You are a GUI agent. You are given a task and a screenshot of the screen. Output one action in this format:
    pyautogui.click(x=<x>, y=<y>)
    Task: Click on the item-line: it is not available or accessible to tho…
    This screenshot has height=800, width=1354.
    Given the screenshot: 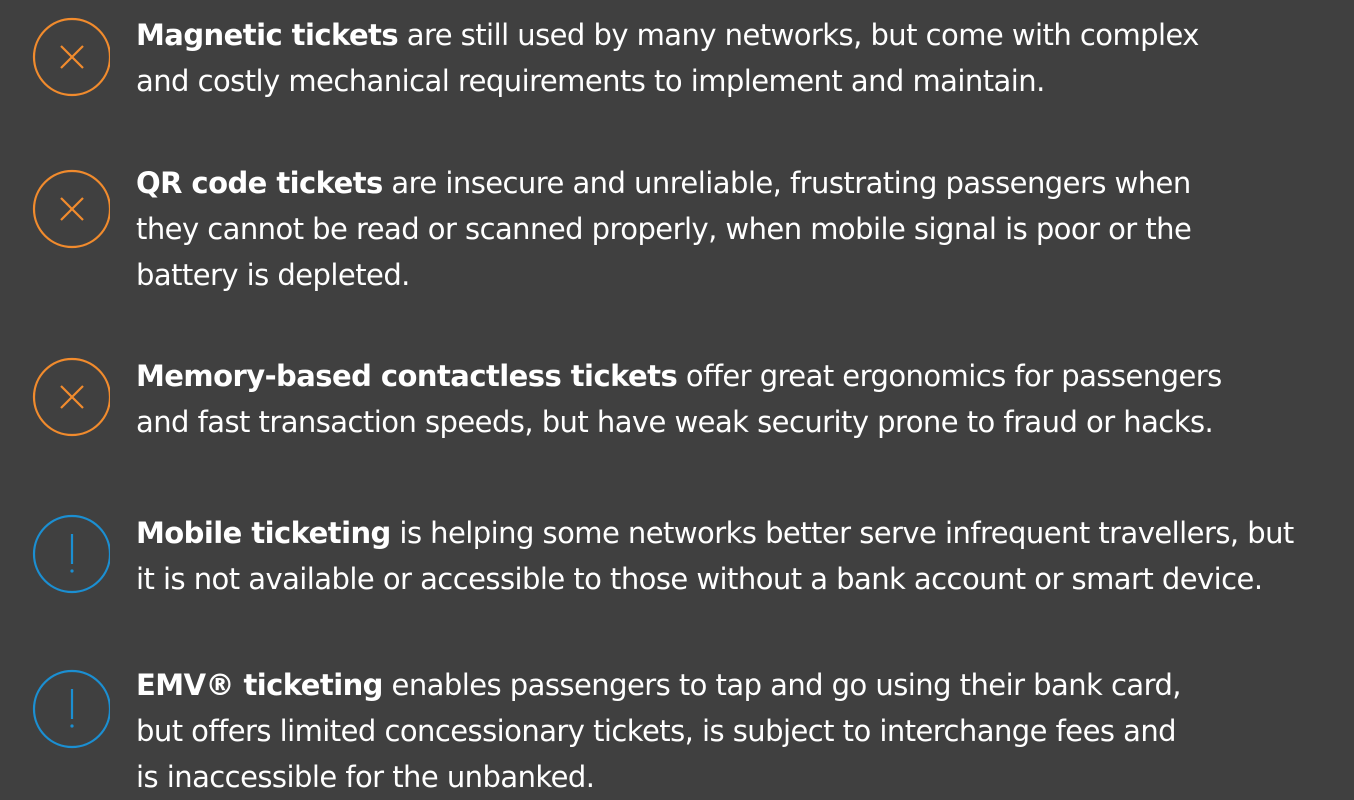 What is the action you would take?
    pyautogui.click(x=699, y=579)
    